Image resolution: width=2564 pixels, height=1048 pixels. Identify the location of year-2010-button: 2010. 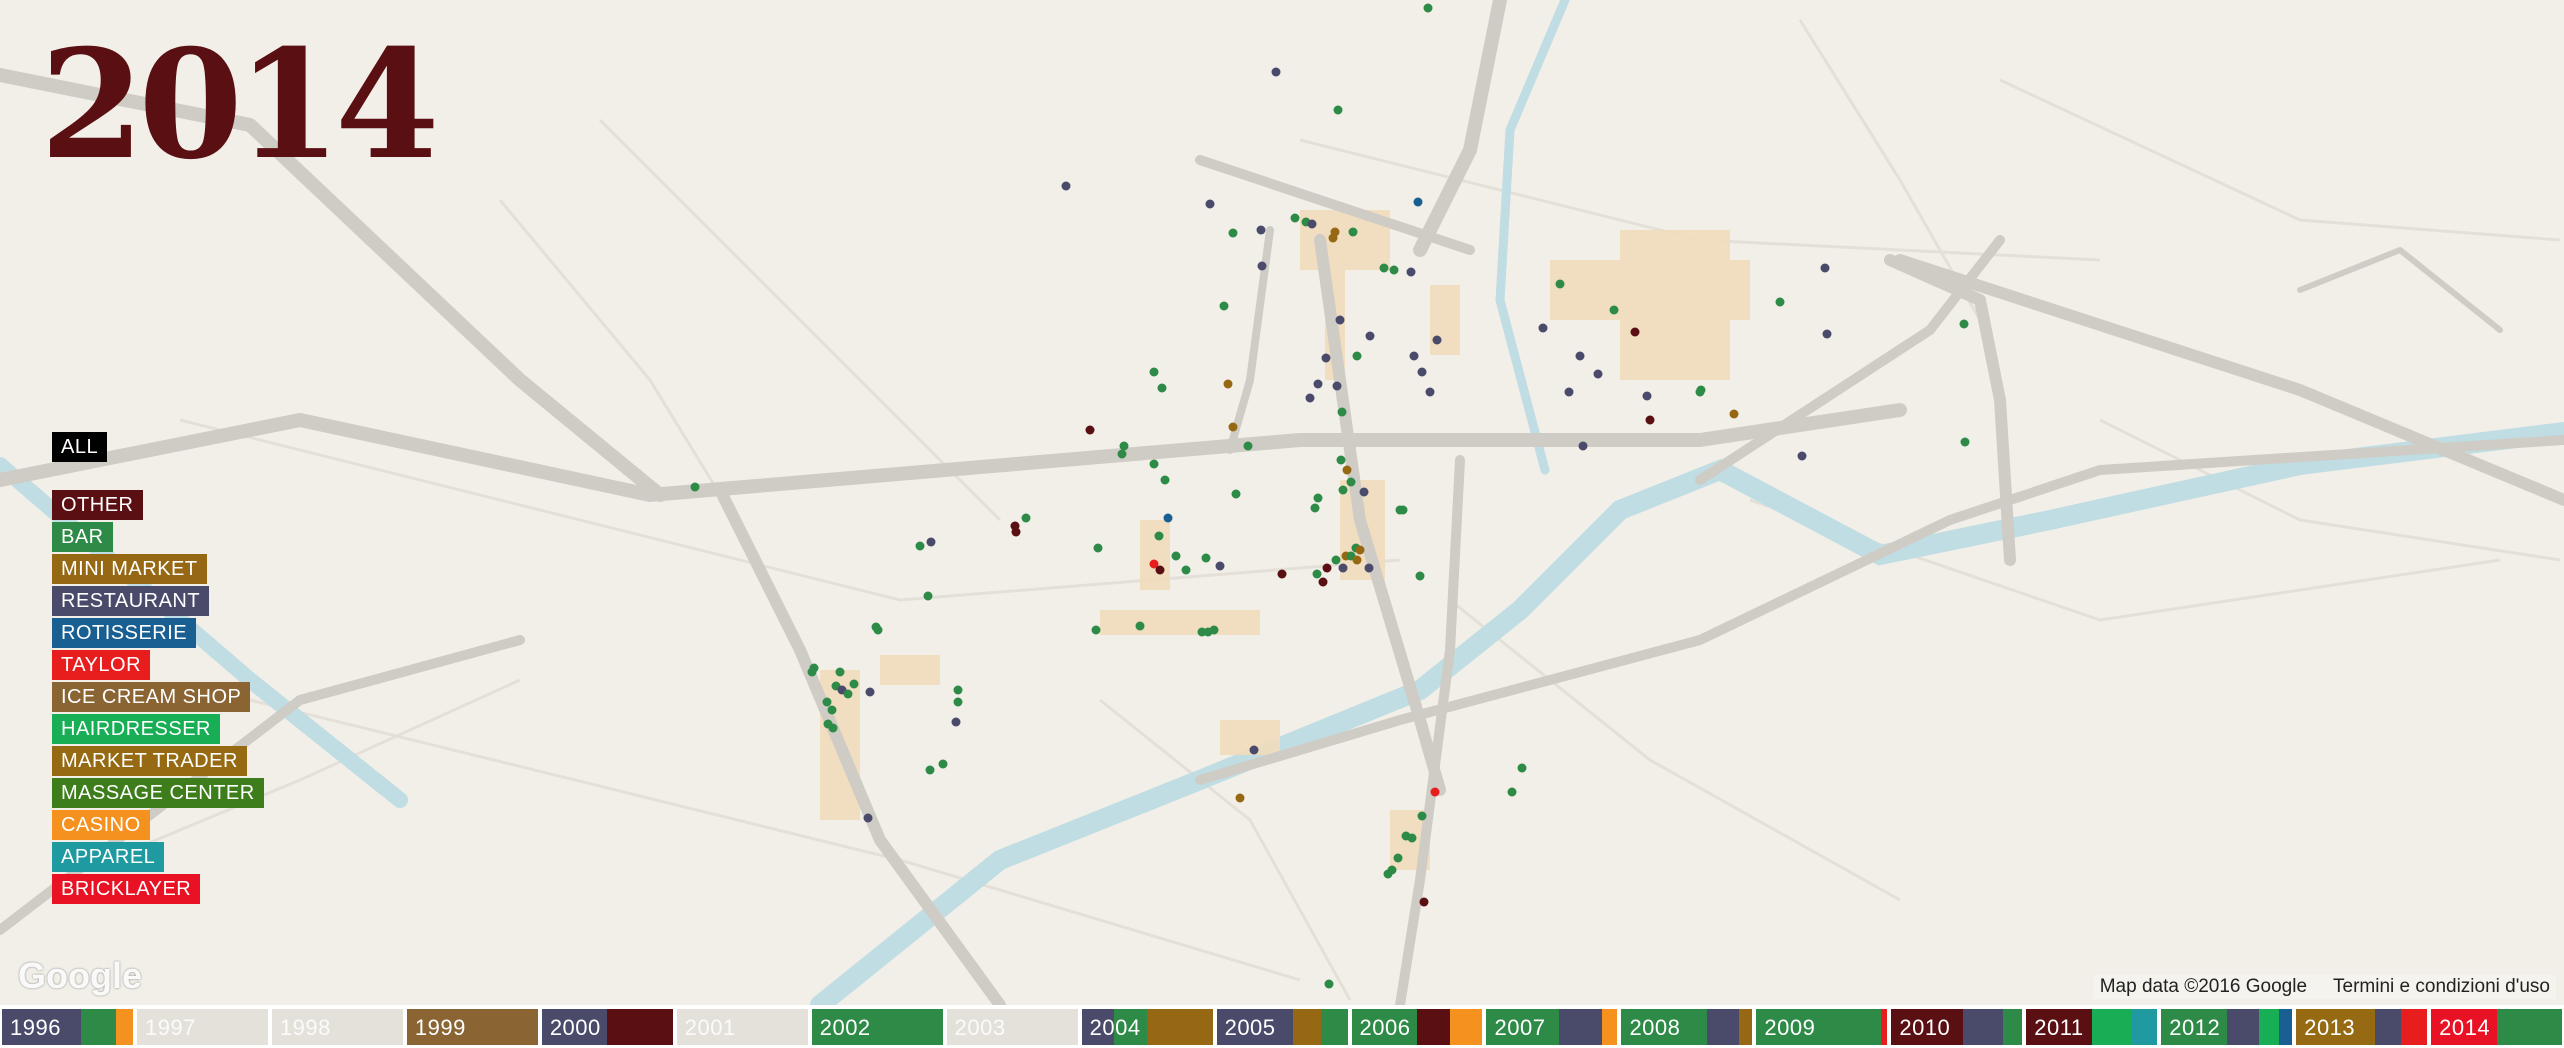
(1957, 1027).